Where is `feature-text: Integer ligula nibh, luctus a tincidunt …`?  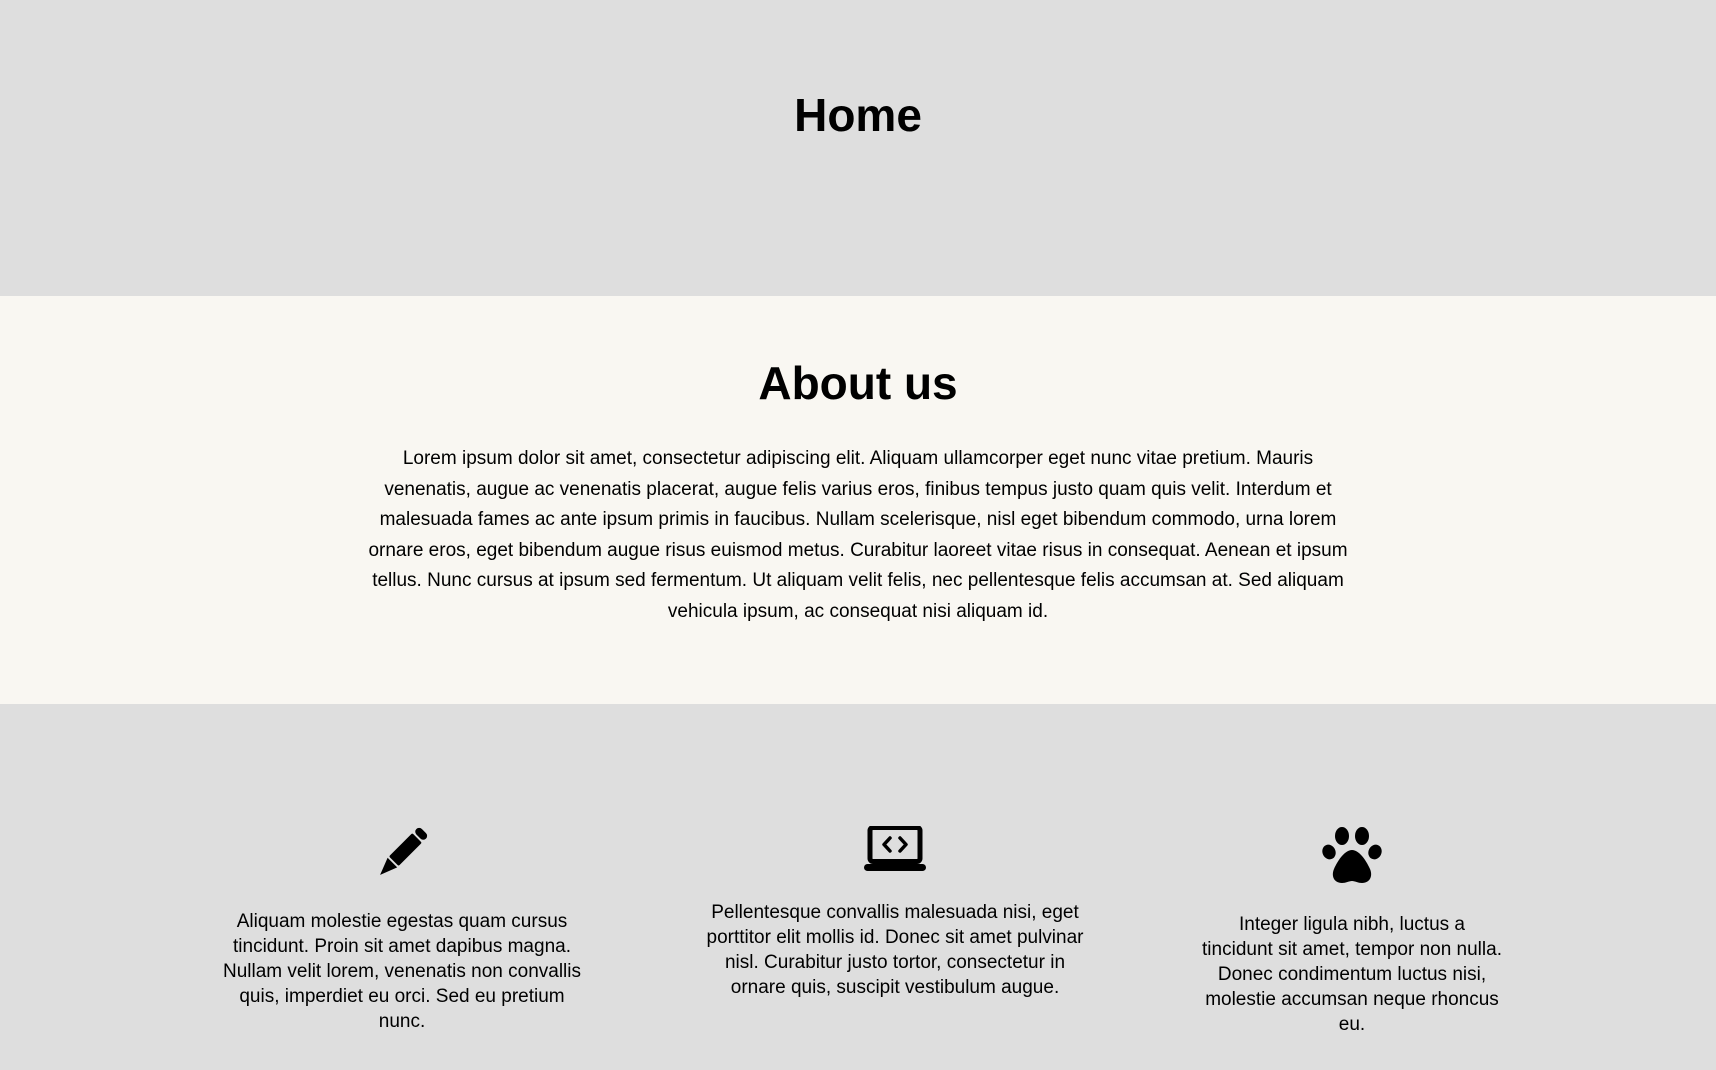 feature-text: Integer ligula nibh, luctus a tincidunt … is located at coordinates (1352, 974).